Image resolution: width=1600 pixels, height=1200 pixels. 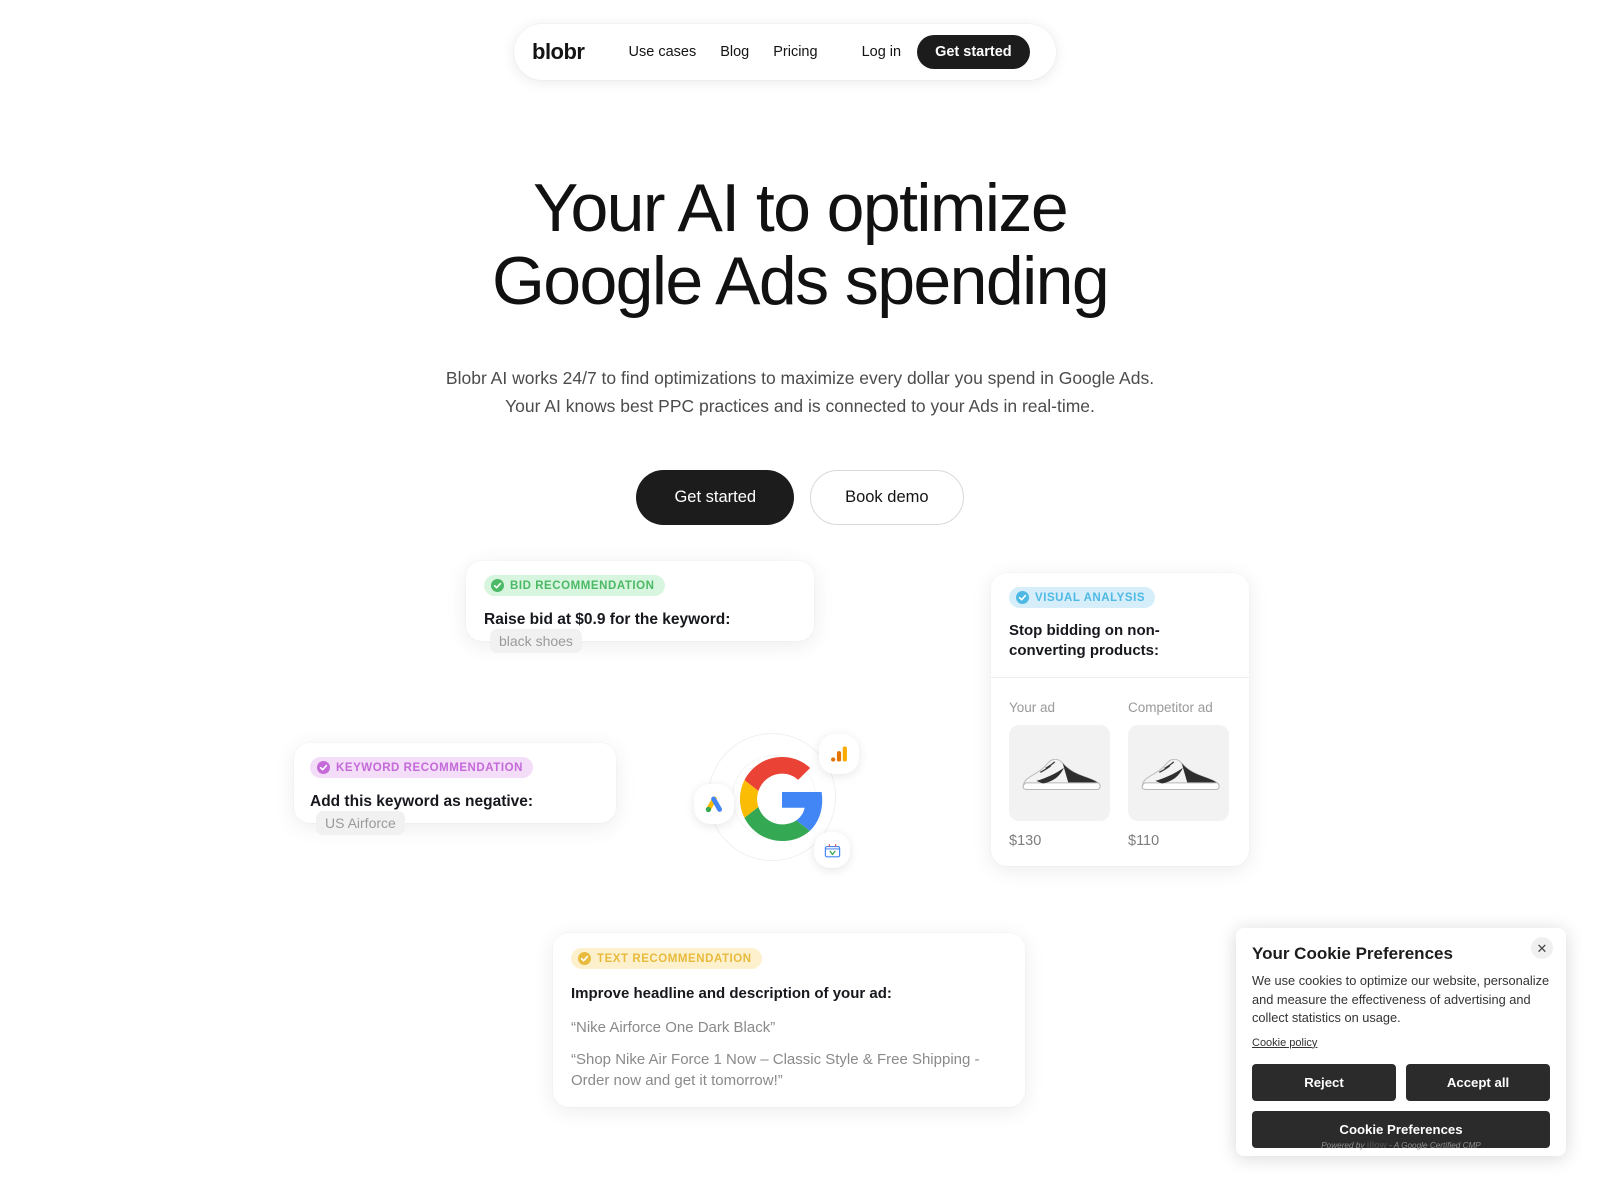 I want to click on competitor-ad-price: $110, so click(x=1144, y=840).